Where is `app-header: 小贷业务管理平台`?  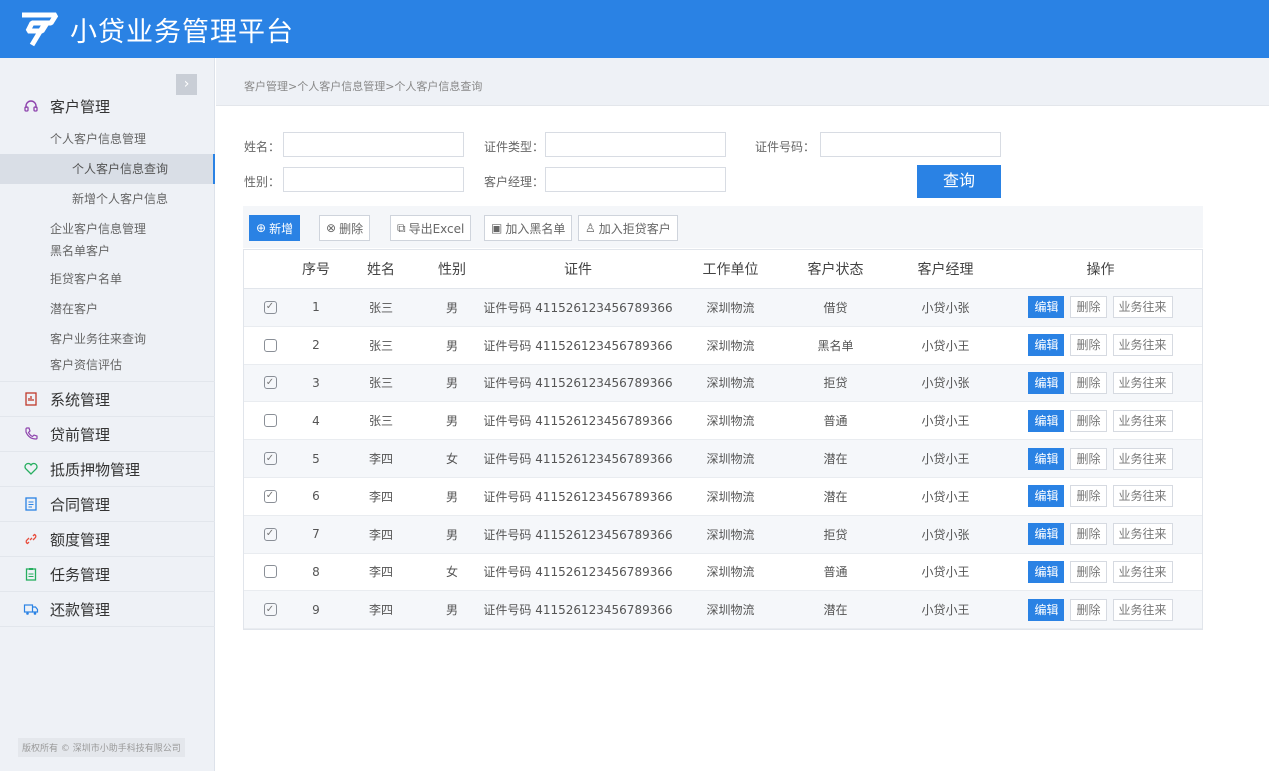
app-header: 小贷业务管理平台 is located at coordinates (634, 29).